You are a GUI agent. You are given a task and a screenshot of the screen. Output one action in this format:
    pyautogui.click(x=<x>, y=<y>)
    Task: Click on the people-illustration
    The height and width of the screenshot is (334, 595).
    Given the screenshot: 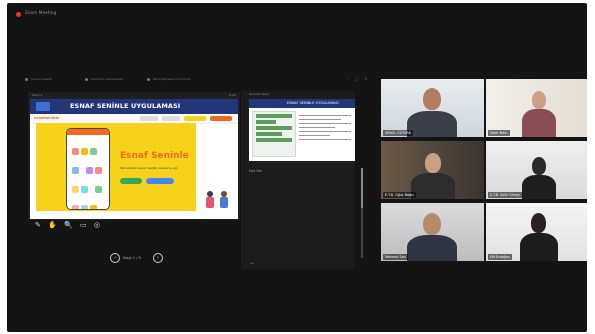 What is the action you would take?
    pyautogui.click(x=217, y=198)
    